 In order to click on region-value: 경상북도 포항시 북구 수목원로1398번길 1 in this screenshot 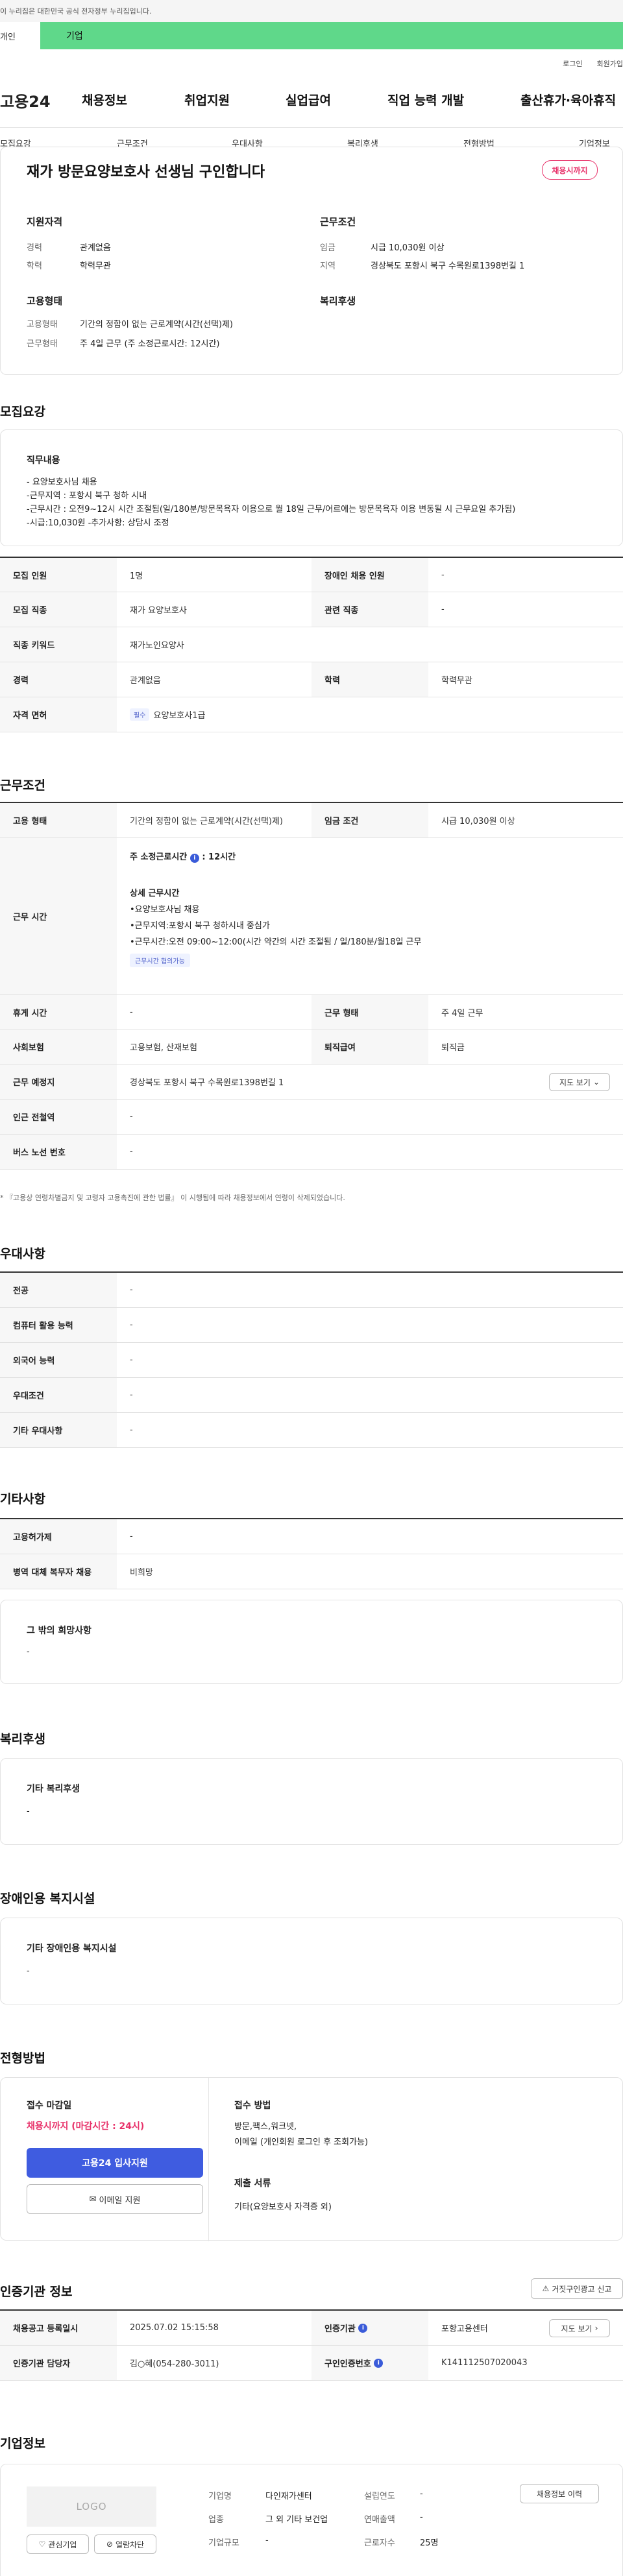, I will do `click(448, 266)`.